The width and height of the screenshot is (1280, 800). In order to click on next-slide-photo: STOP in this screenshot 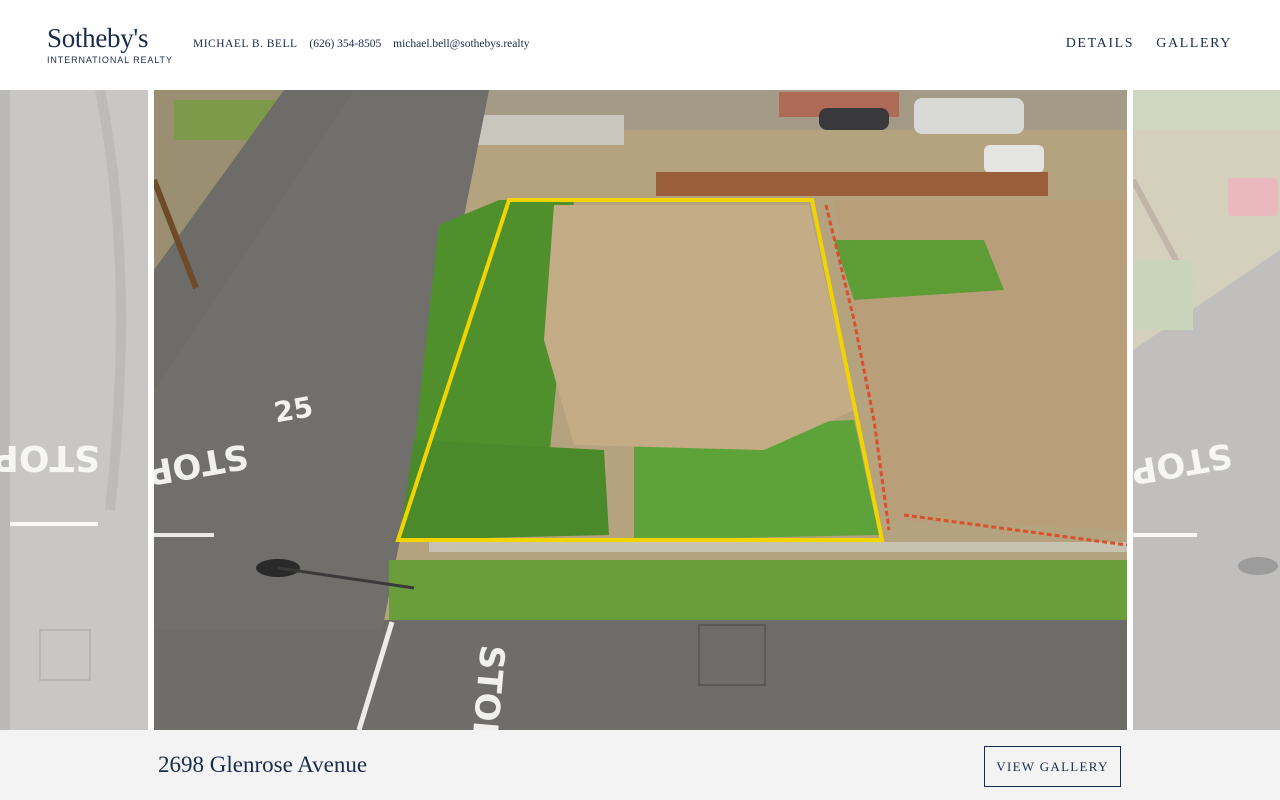, I will do `click(1206, 410)`.